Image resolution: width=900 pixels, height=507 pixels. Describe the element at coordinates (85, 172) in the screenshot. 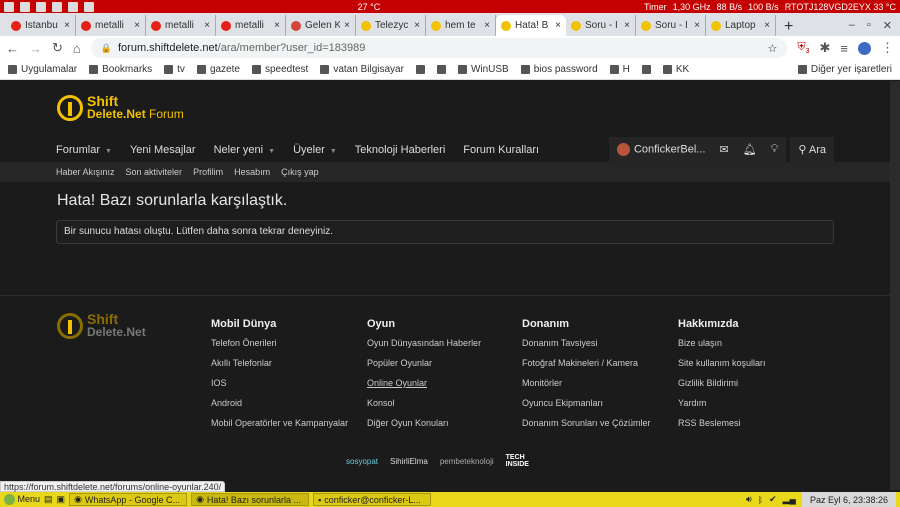

I see `subnav-link: Haber Akışınız` at that location.